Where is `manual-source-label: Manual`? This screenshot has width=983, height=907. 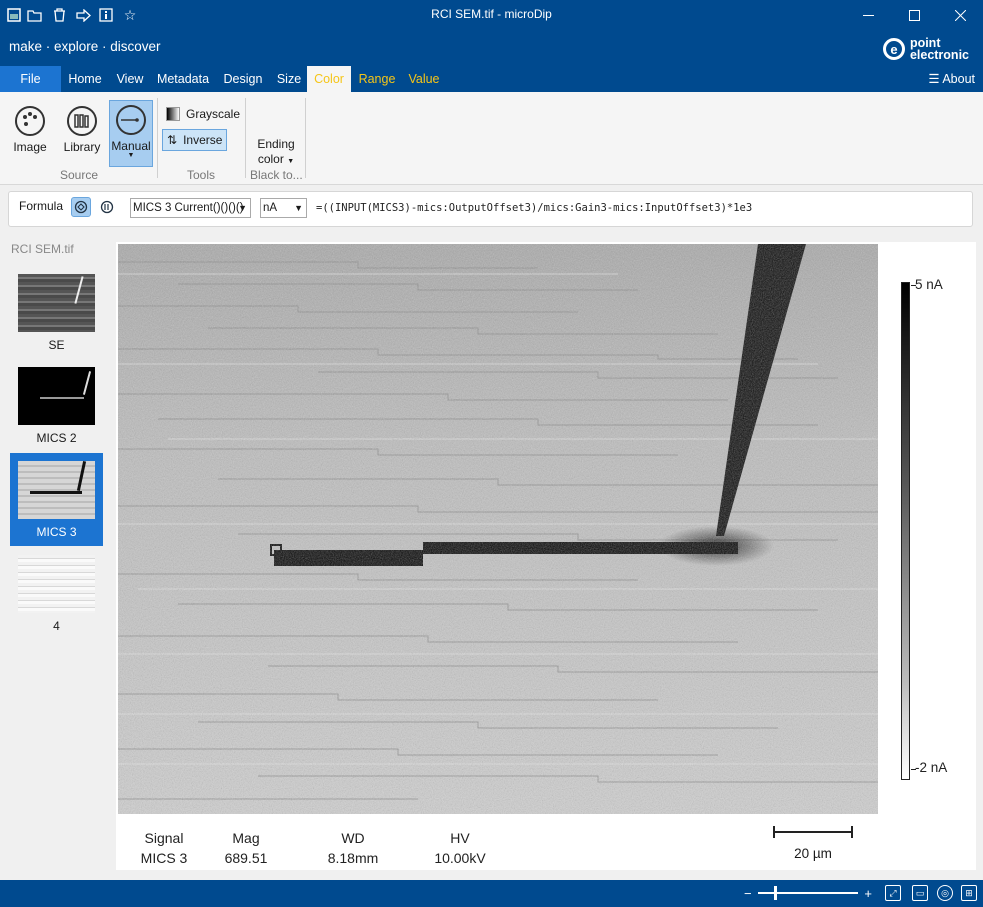
manual-source-label: Manual is located at coordinates (131, 146).